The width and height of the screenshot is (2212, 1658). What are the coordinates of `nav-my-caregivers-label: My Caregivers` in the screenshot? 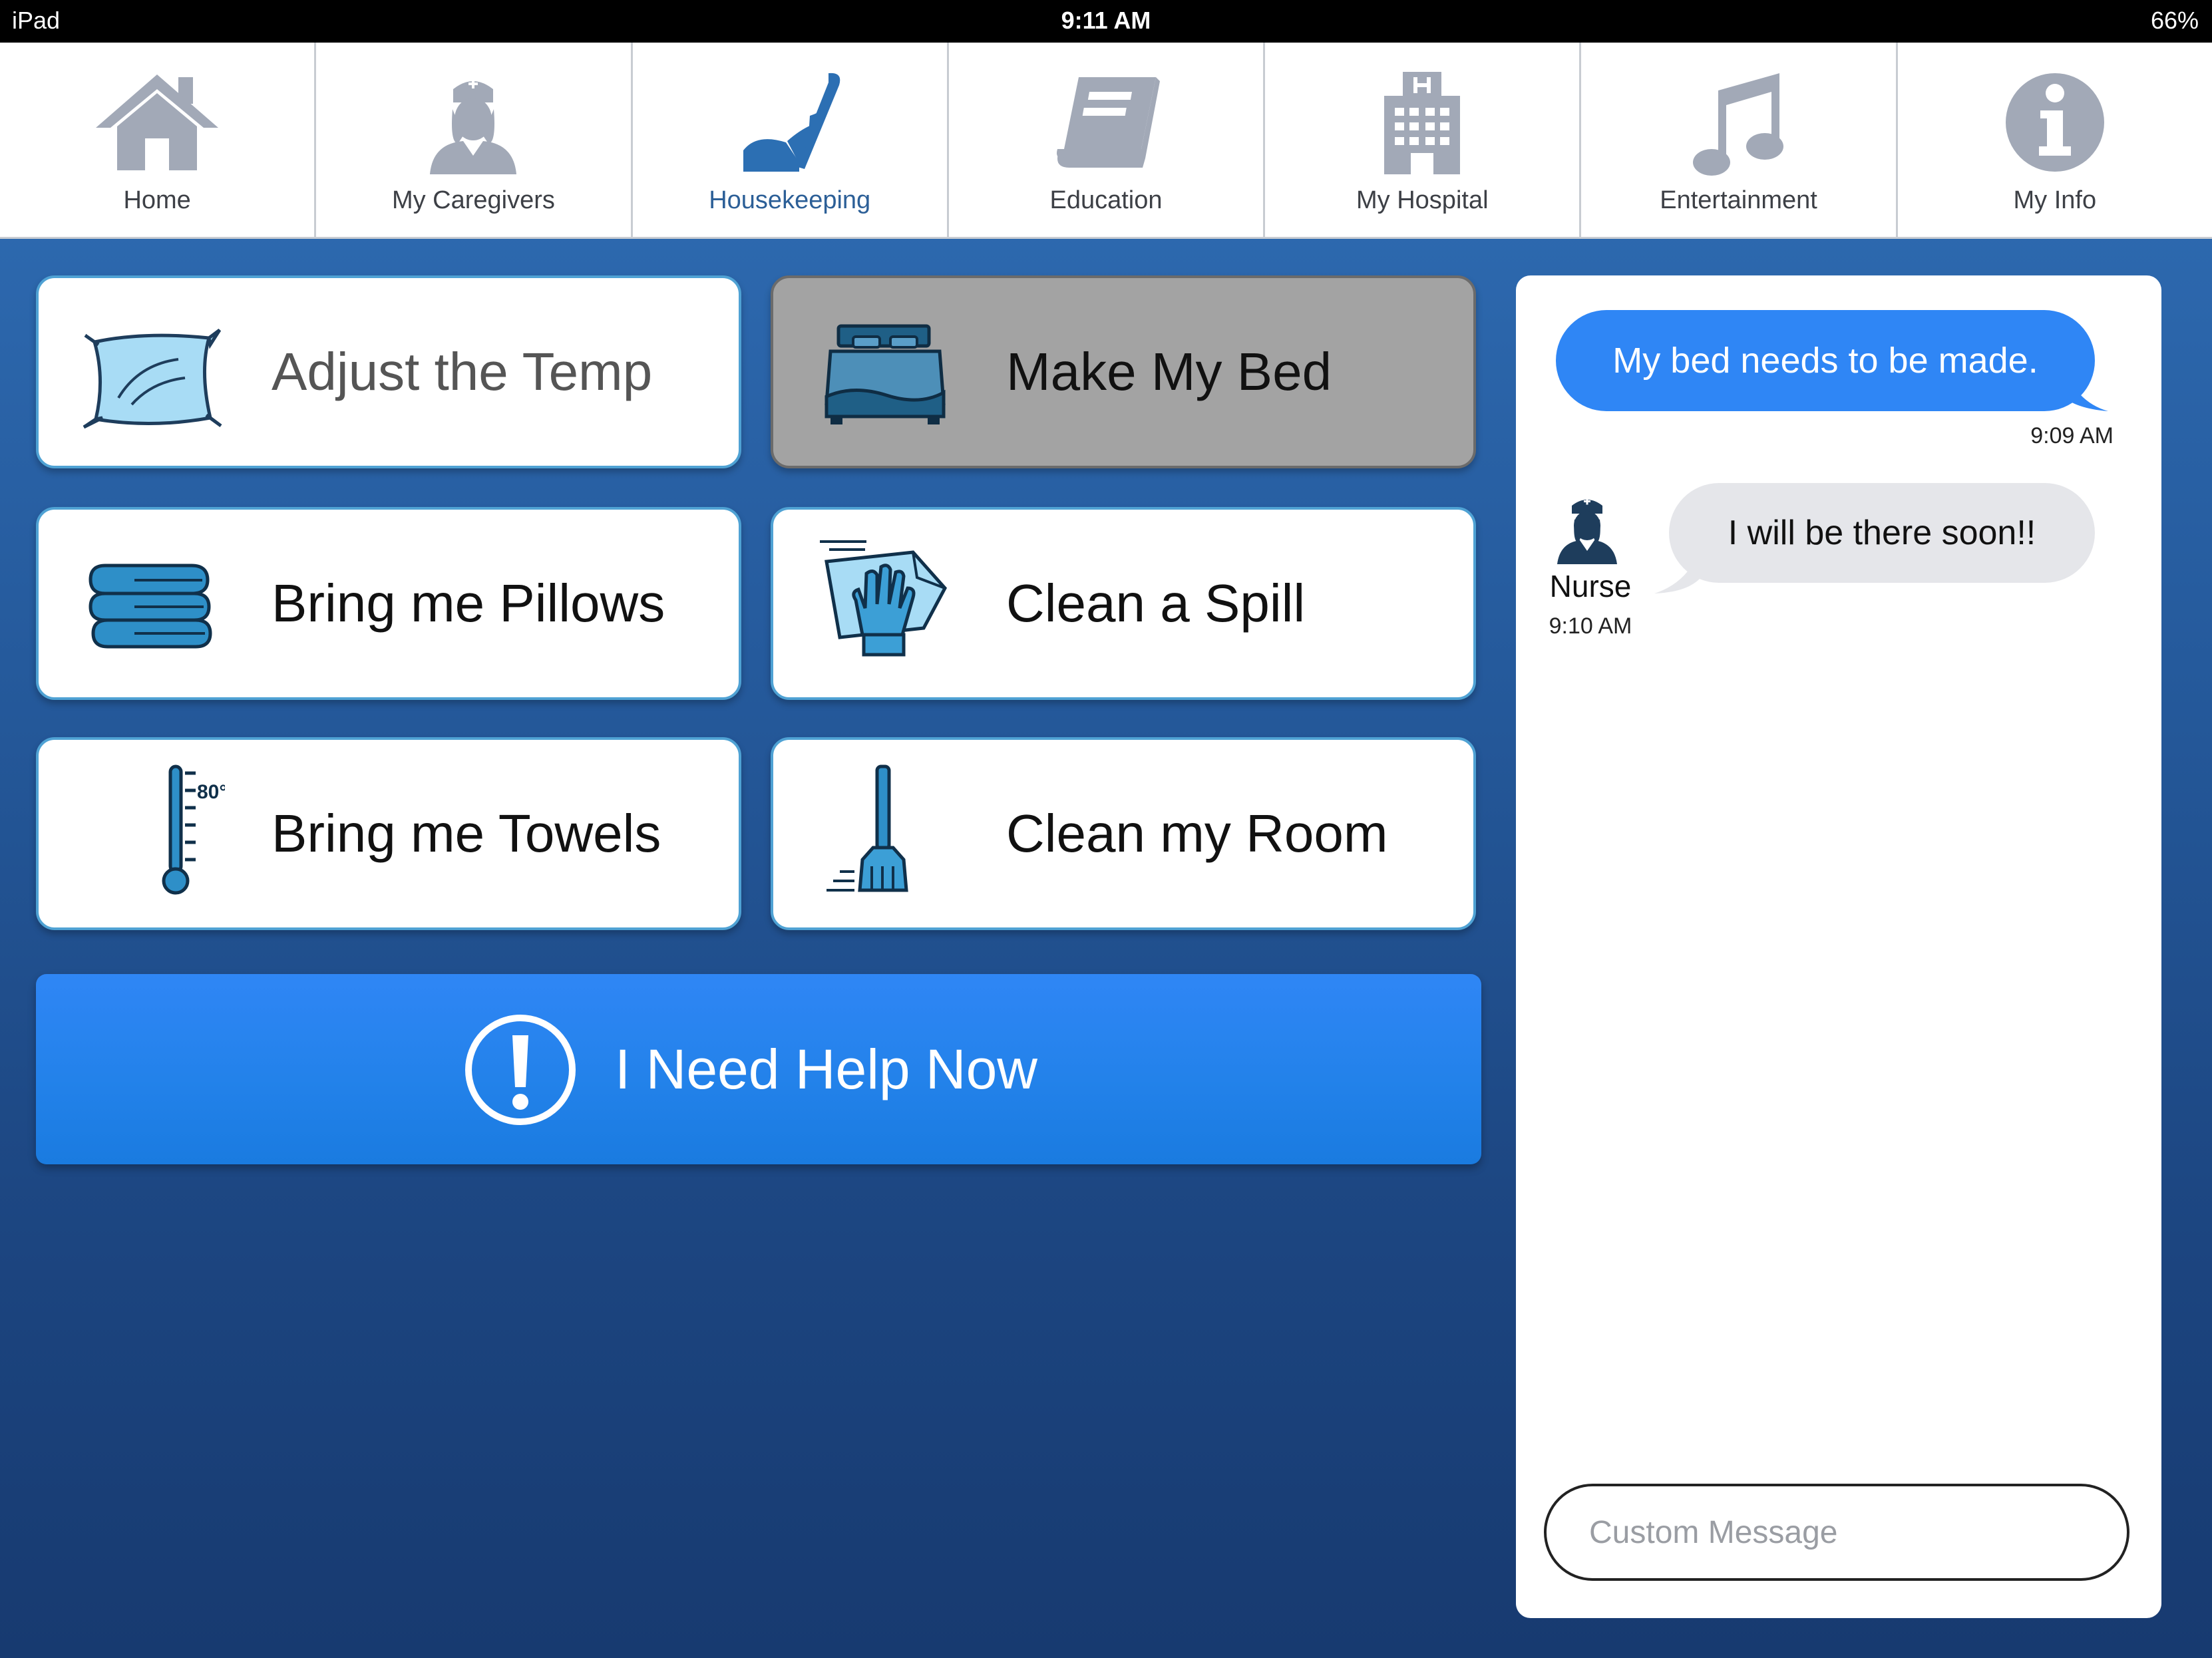 It's located at (473, 200).